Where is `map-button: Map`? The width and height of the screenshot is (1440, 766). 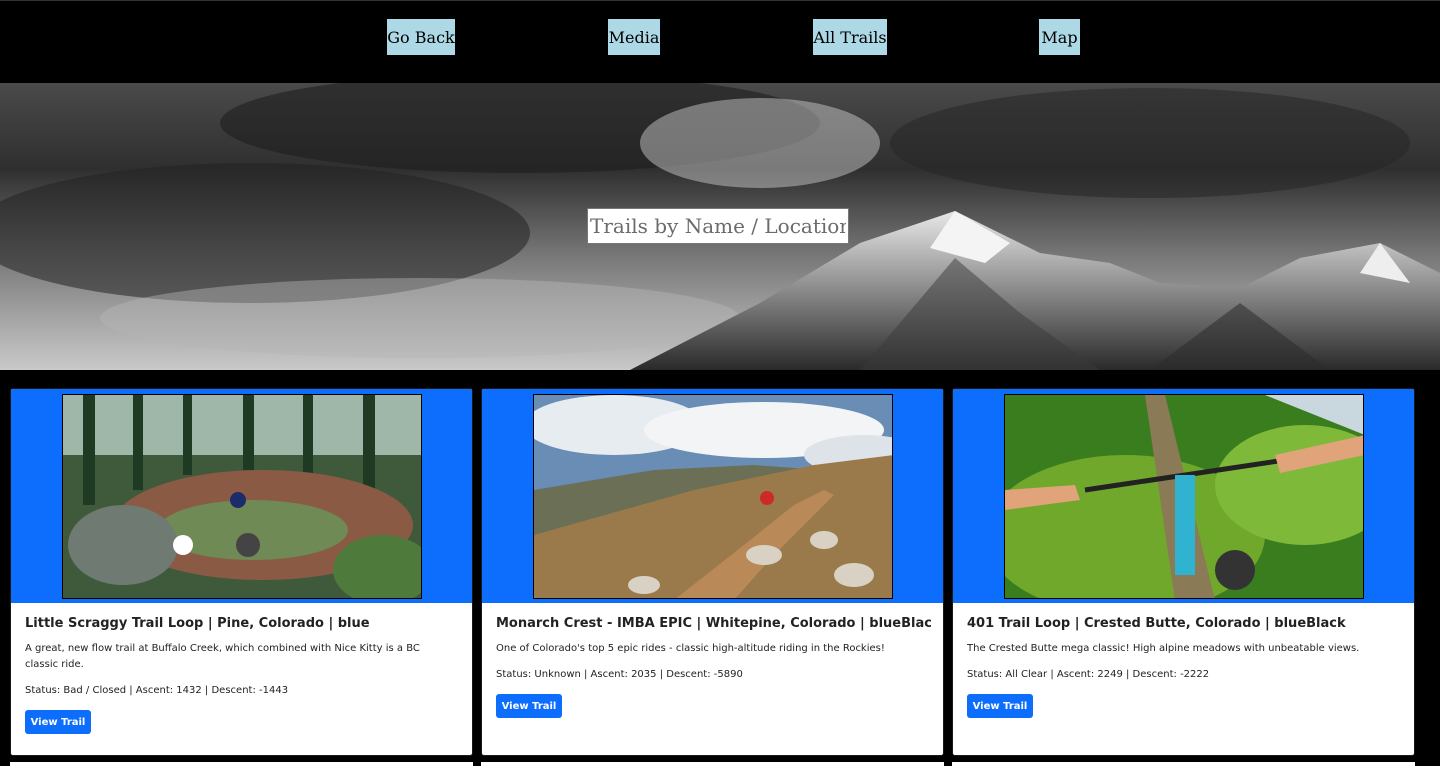 map-button: Map is located at coordinates (1059, 37).